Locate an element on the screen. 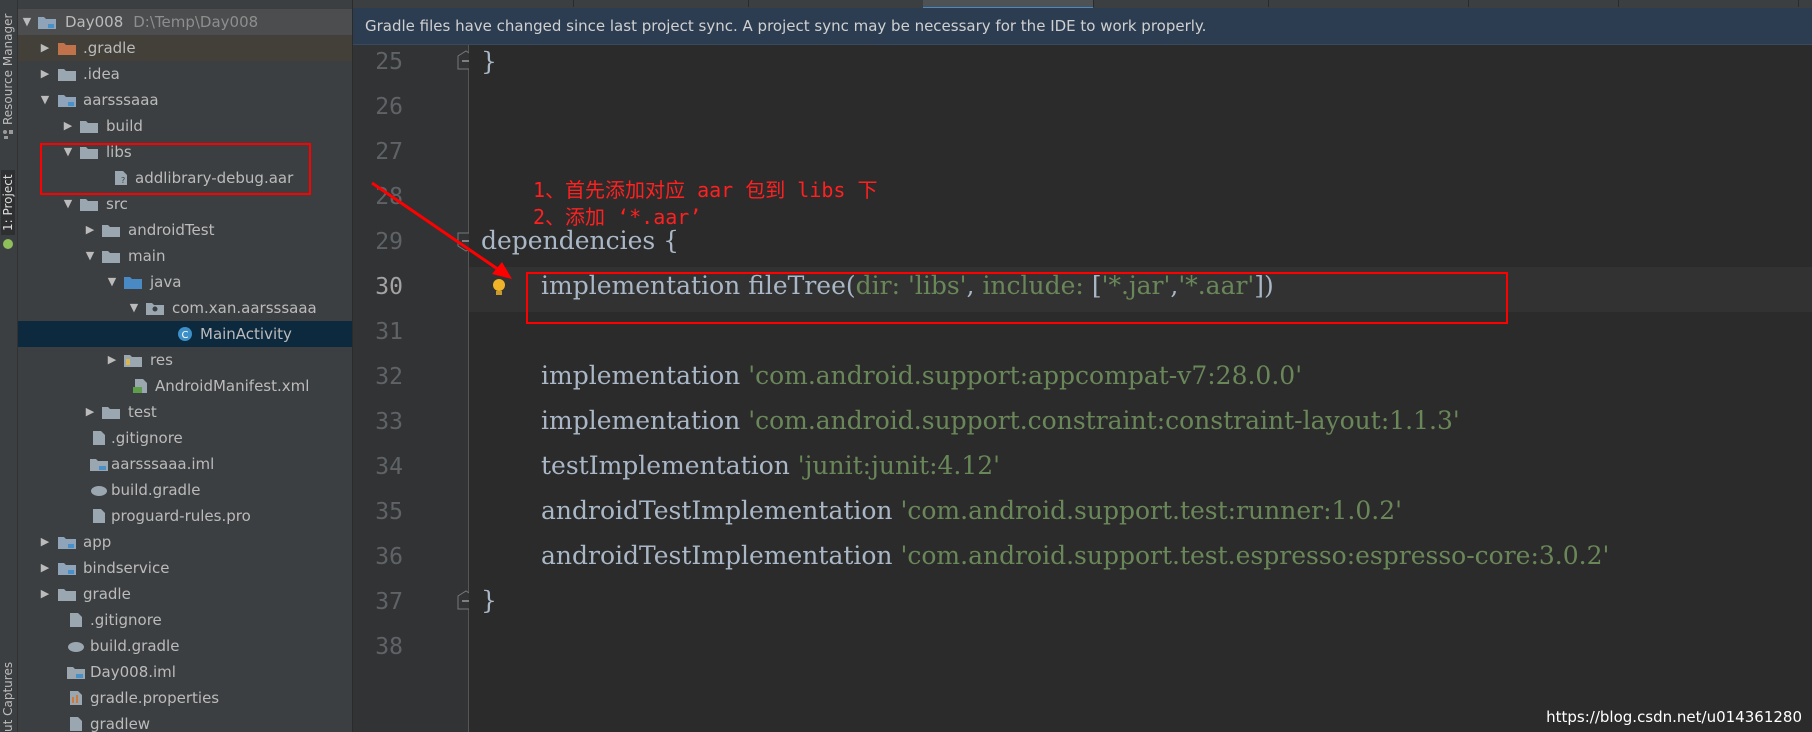 The image size is (1812, 732). tree-item-day008: ▼ Day008 D:\Temp\Day008 is located at coordinates (185, 22).